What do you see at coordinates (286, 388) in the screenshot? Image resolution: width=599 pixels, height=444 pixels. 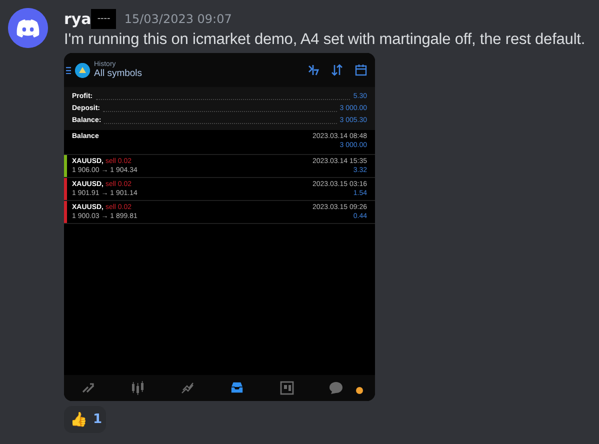 I see `news-tab` at bounding box center [286, 388].